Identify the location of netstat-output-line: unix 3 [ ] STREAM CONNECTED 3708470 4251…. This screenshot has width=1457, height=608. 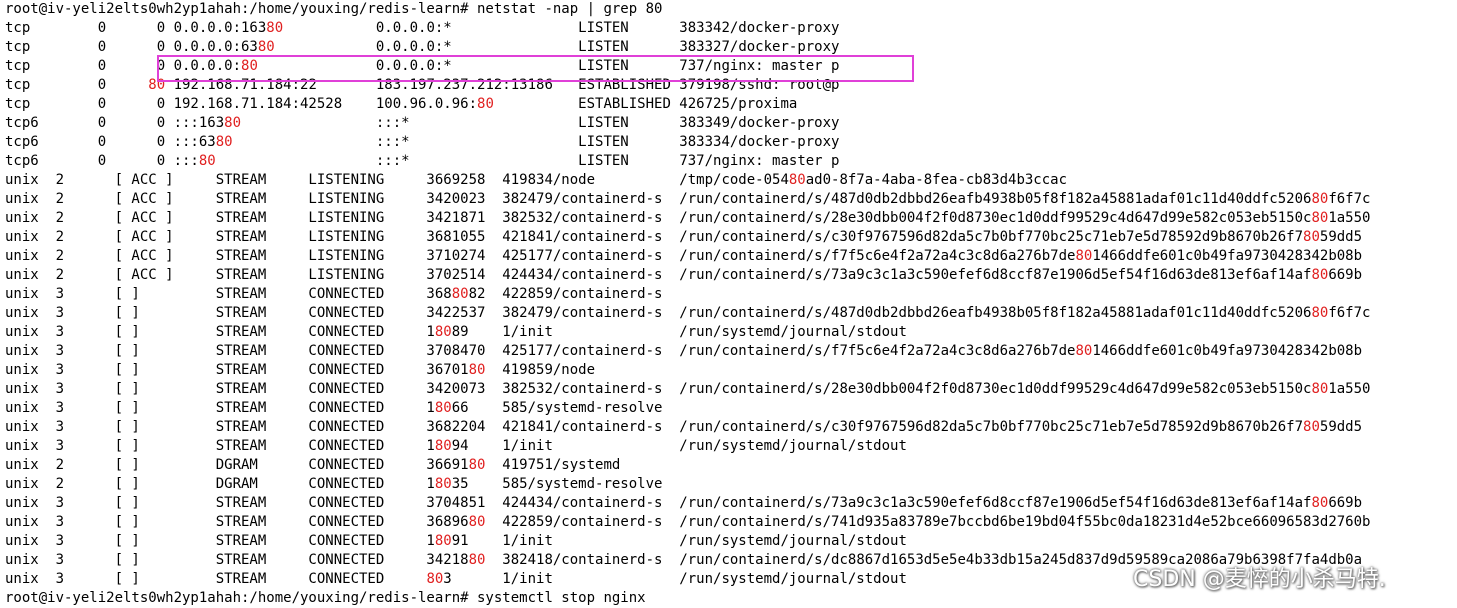
(684, 351).